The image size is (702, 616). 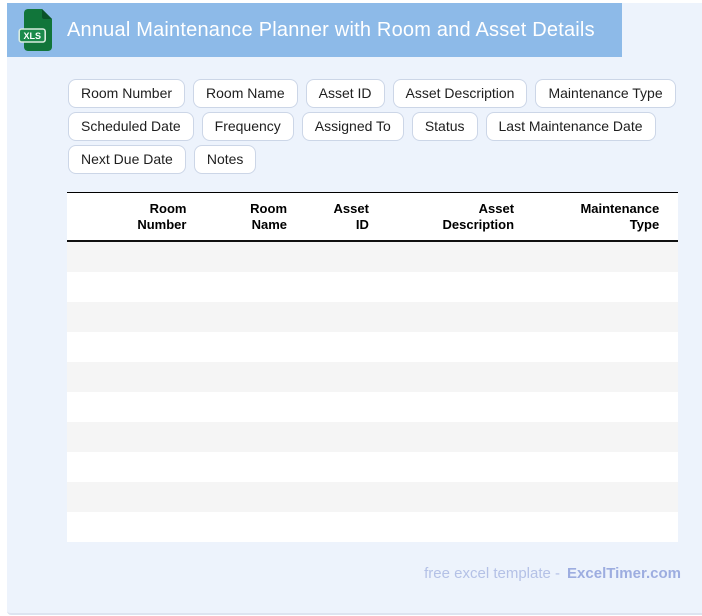 I want to click on column-header: Scheduled Date, so click(x=672, y=217).